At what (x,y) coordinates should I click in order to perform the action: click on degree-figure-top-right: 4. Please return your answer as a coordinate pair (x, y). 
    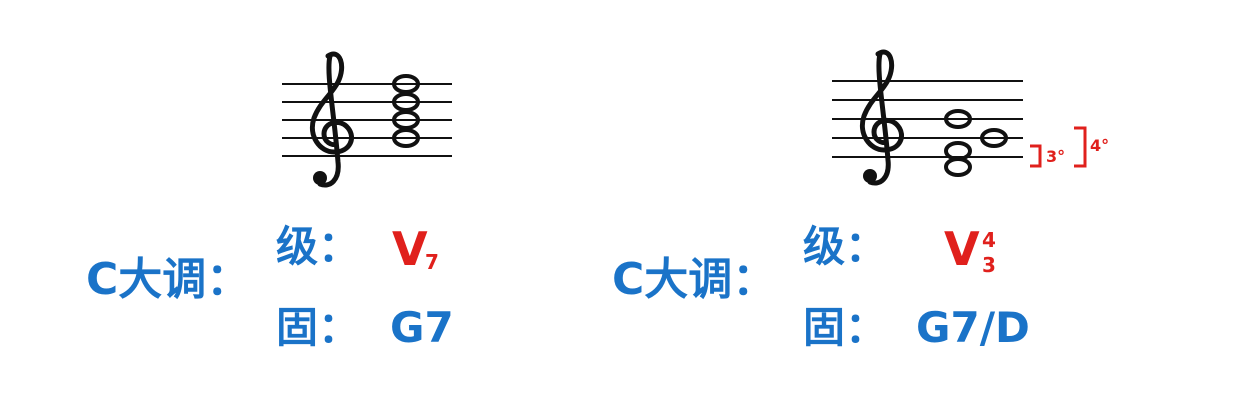
    Looking at the image, I should click on (989, 240).